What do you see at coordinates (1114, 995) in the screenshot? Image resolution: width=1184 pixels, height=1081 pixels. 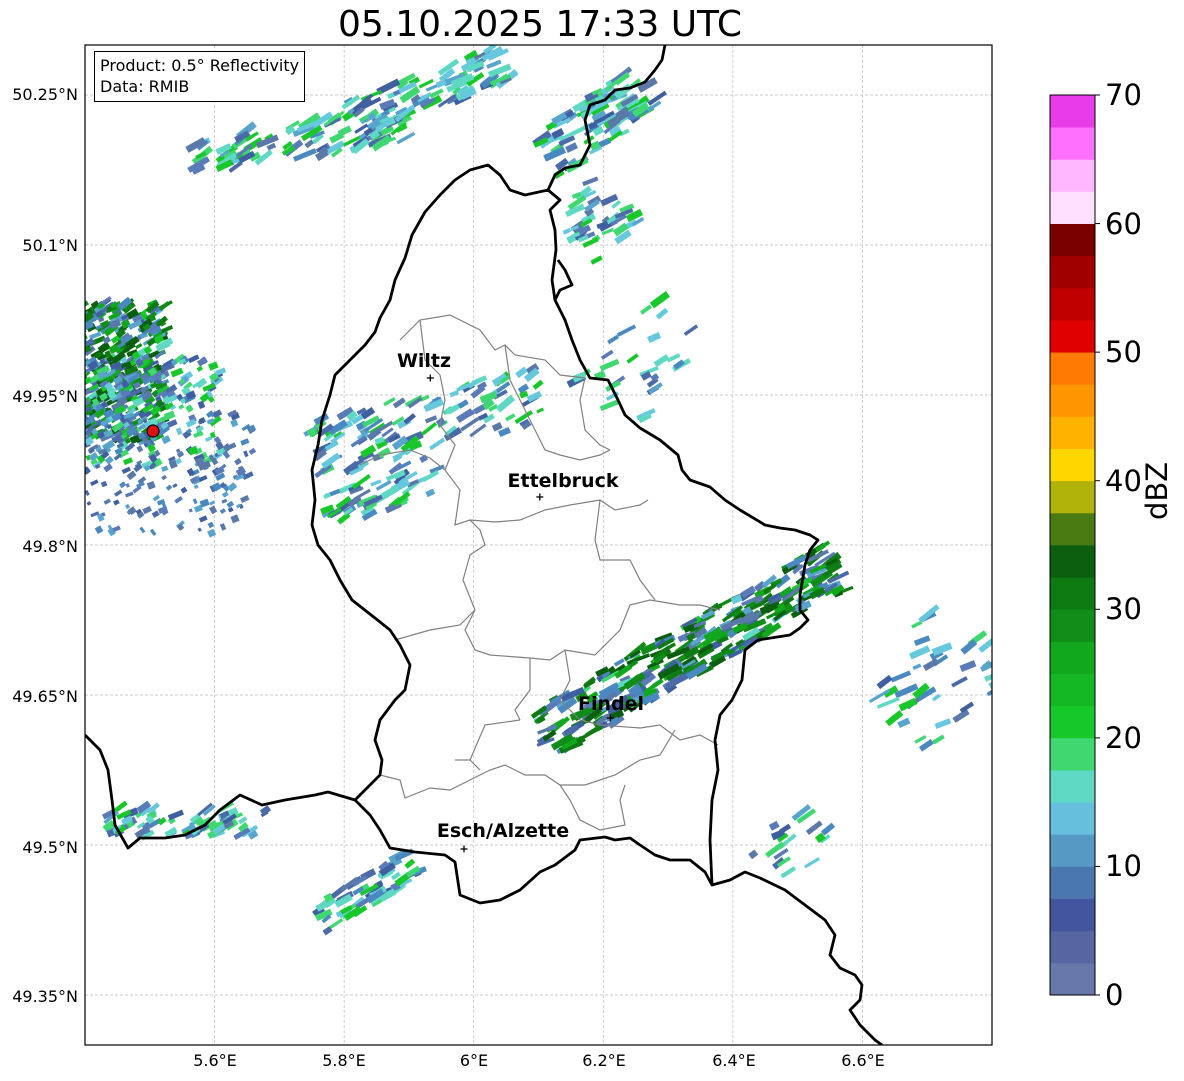 I see `colorbar-tick: 0` at bounding box center [1114, 995].